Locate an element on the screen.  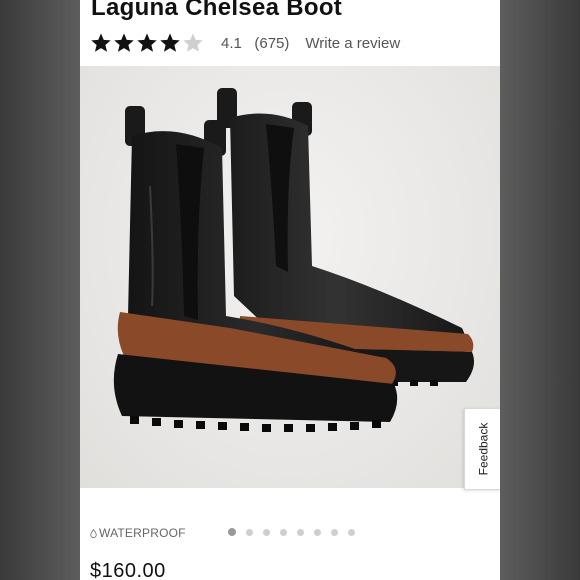
star-rating is located at coordinates (147, 43).